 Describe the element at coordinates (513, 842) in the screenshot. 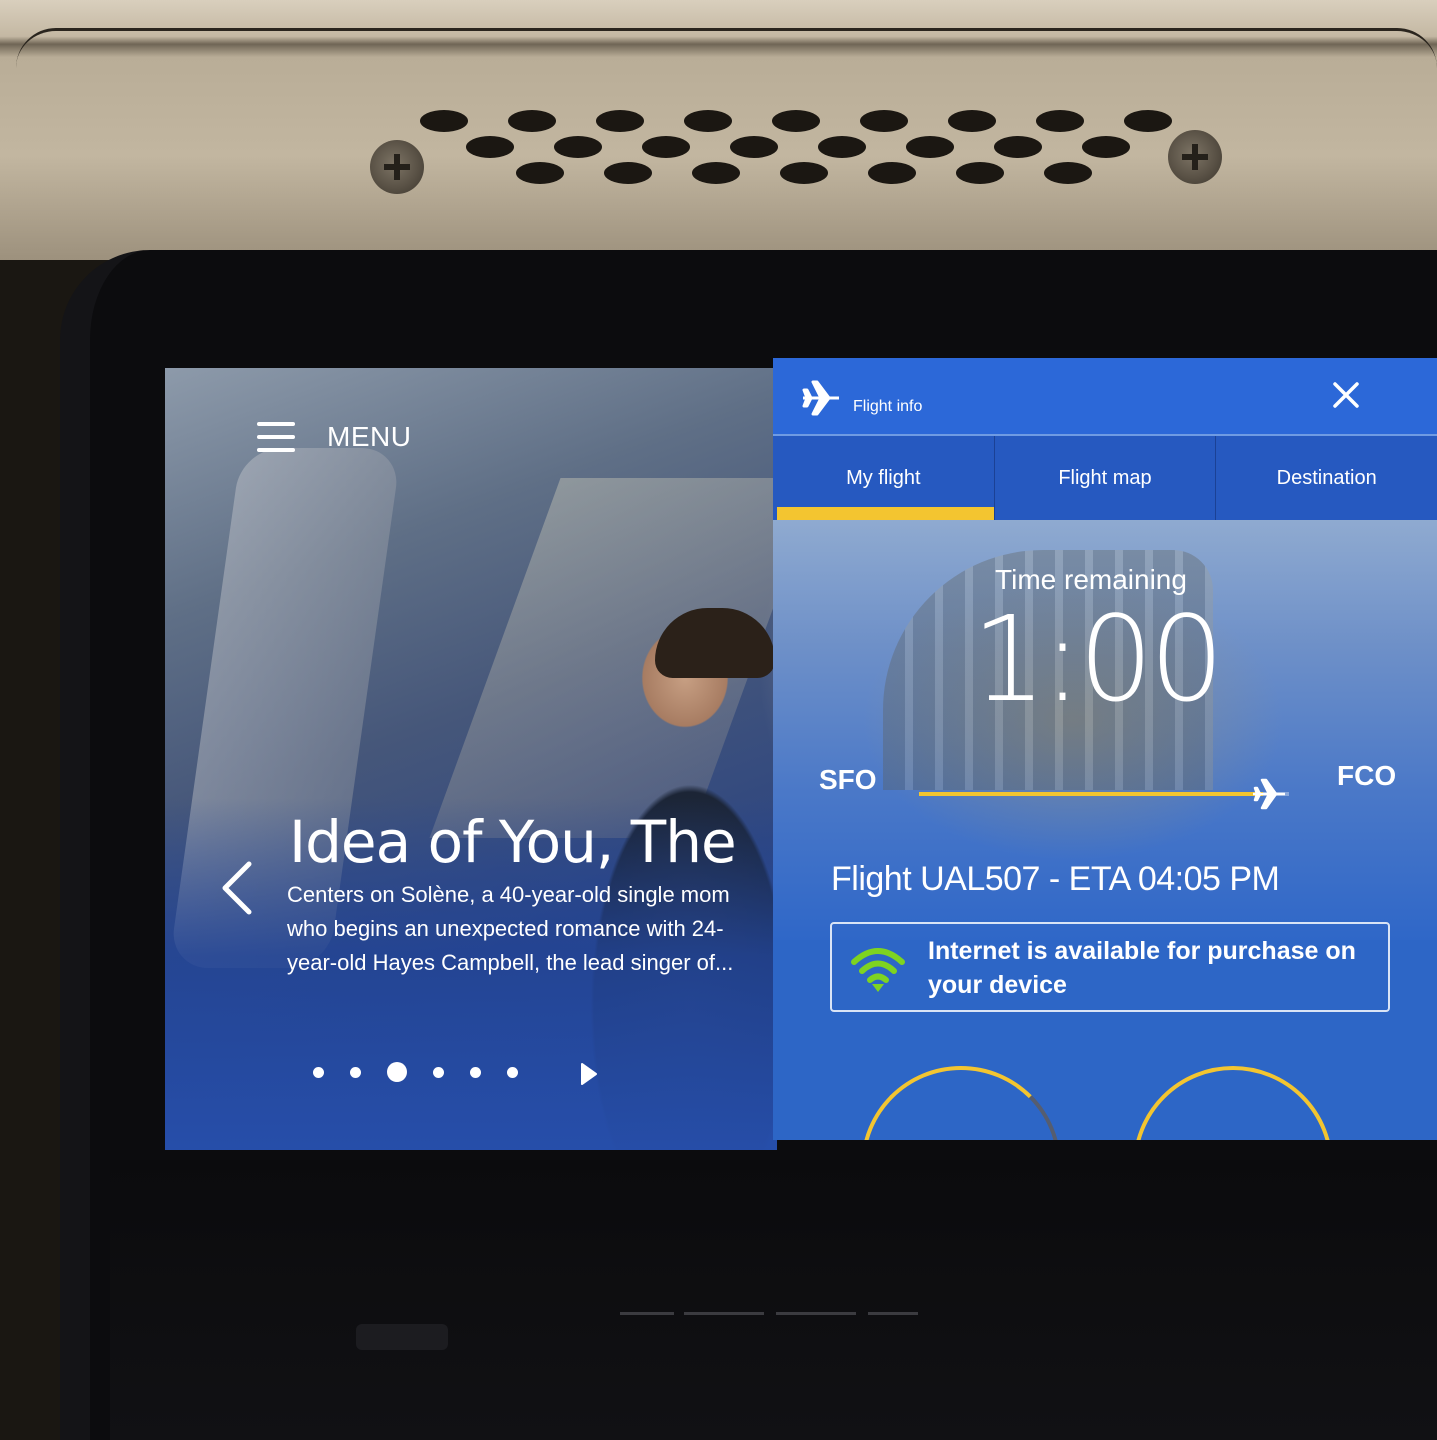

I see `movie-title: Idea of You, The` at that location.